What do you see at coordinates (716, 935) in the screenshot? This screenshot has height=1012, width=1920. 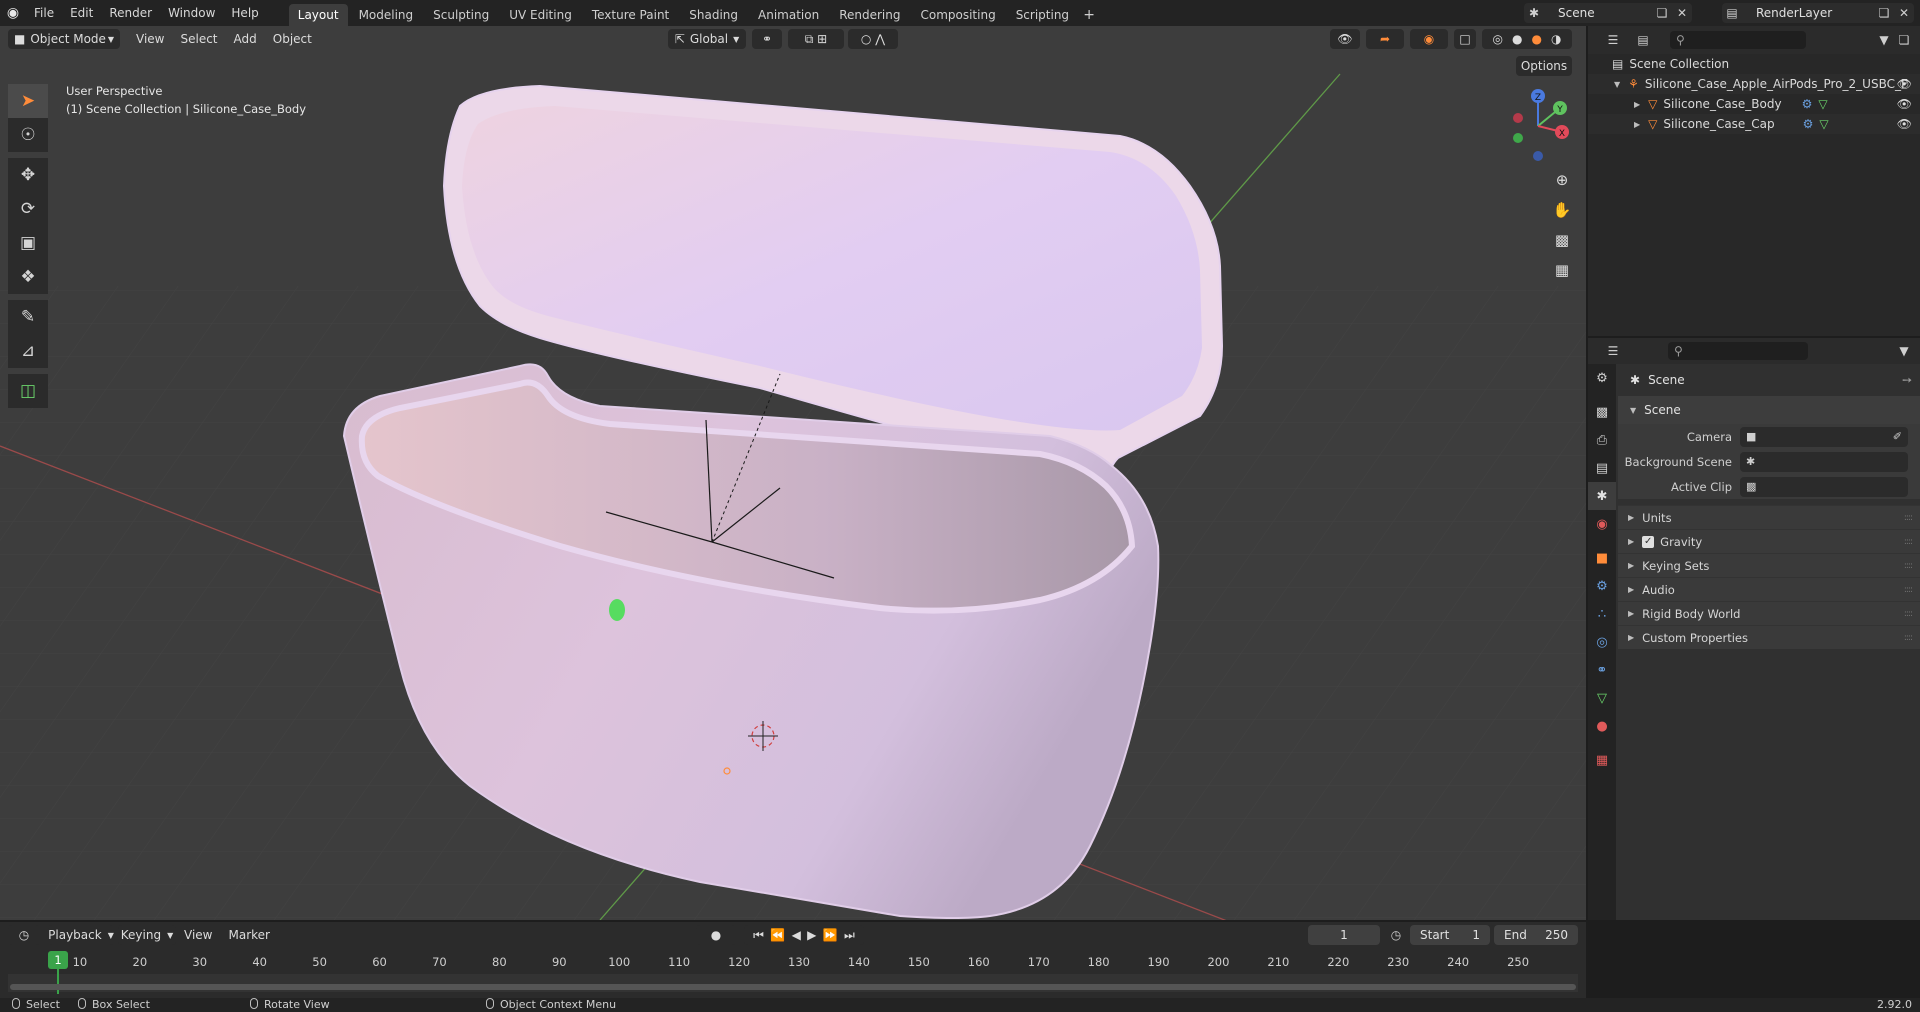 I see `auto-keying-icon: ●` at bounding box center [716, 935].